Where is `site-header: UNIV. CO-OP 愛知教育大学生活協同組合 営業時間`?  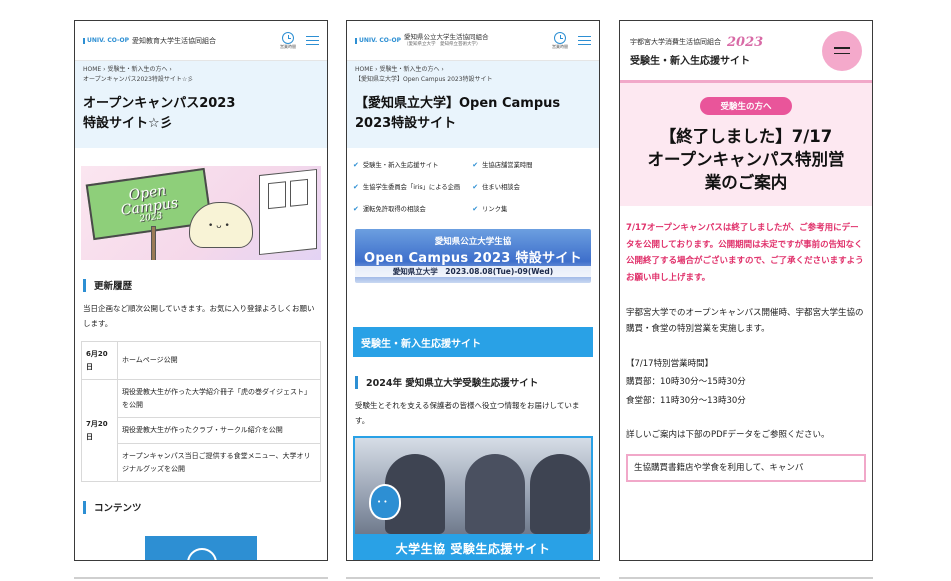
site-header: UNIV. CO-OP 愛知教育大学生活協同組合 営業時間 is located at coordinates (201, 41).